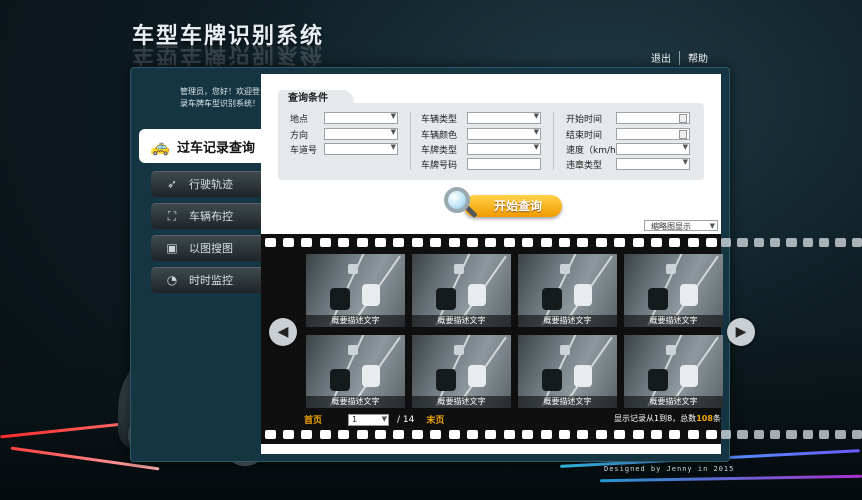 This screenshot has height=500, width=862. What do you see at coordinates (584, 120) in the screenshot?
I see `field-label: 开始时间` at bounding box center [584, 120].